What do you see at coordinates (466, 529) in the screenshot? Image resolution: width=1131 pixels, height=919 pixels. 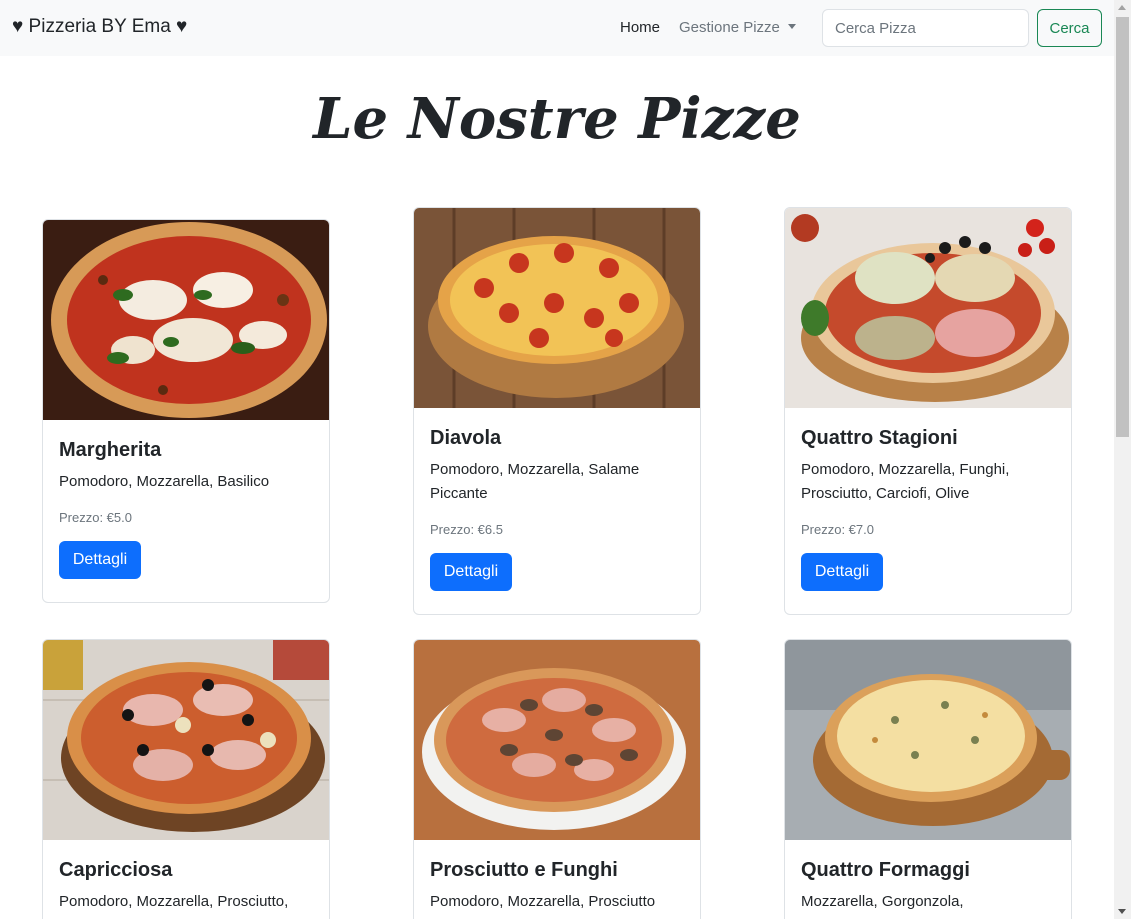 I see `pizza-price: Prezzo: €6.5` at bounding box center [466, 529].